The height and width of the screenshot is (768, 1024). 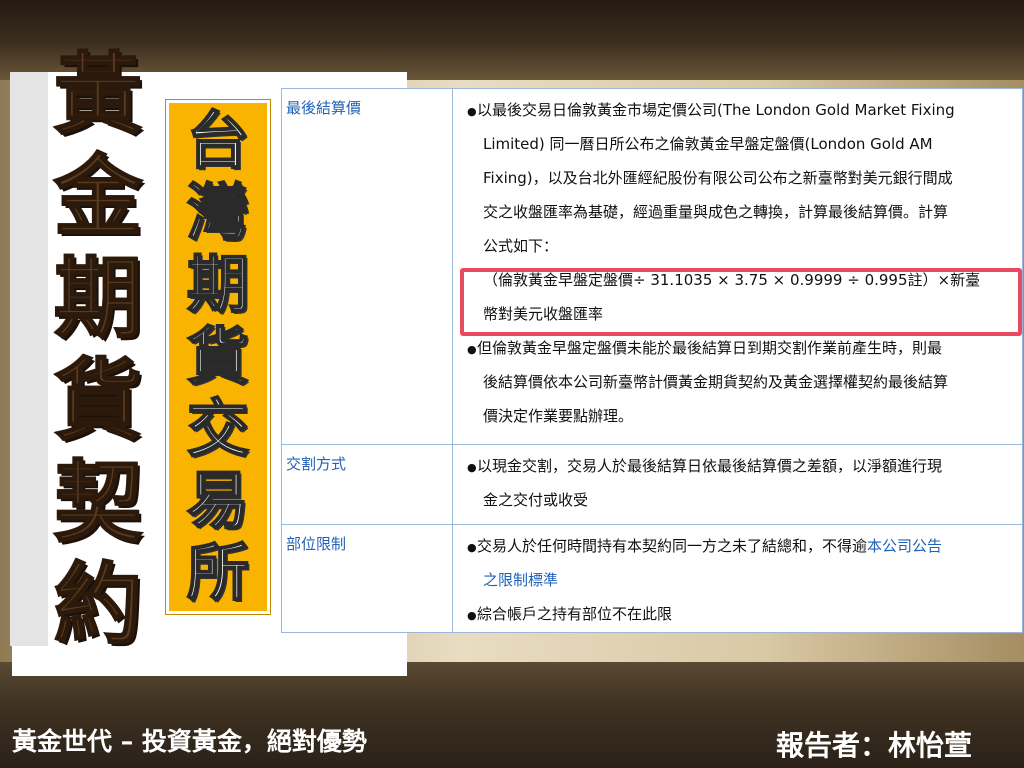 What do you see at coordinates (710, 466) in the screenshot?
I see `delivery-text: 以現金交割，交易人於最後結算日依最後結算價之差額，以淨額進行現` at bounding box center [710, 466].